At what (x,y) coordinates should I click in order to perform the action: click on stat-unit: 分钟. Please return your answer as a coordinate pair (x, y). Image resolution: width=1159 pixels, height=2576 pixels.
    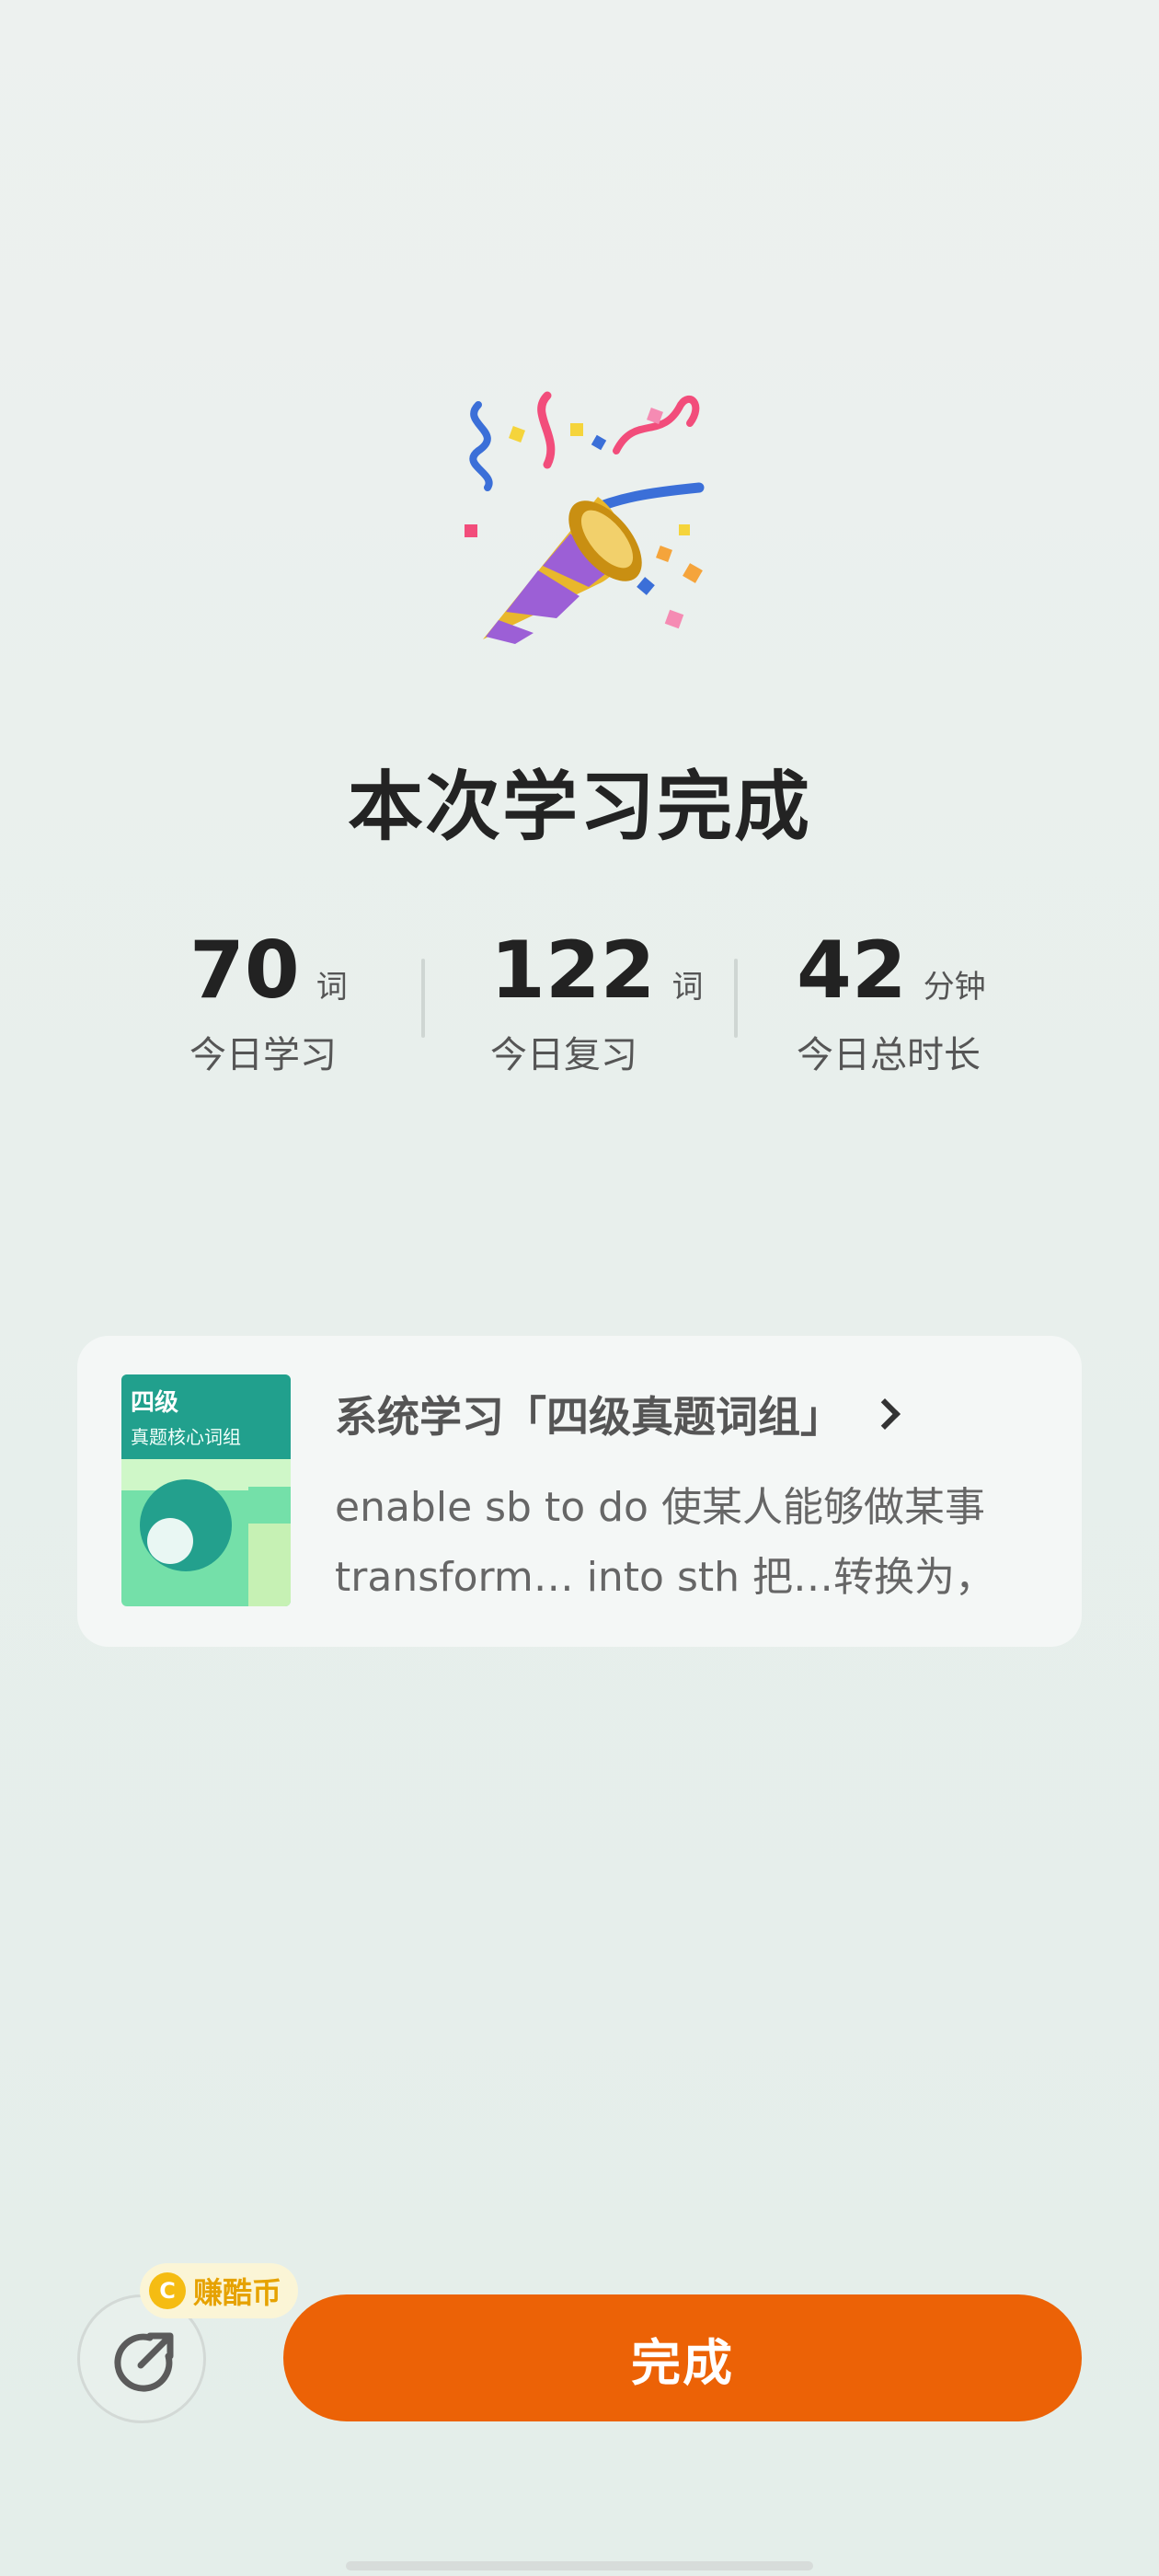
    Looking at the image, I should click on (954, 987).